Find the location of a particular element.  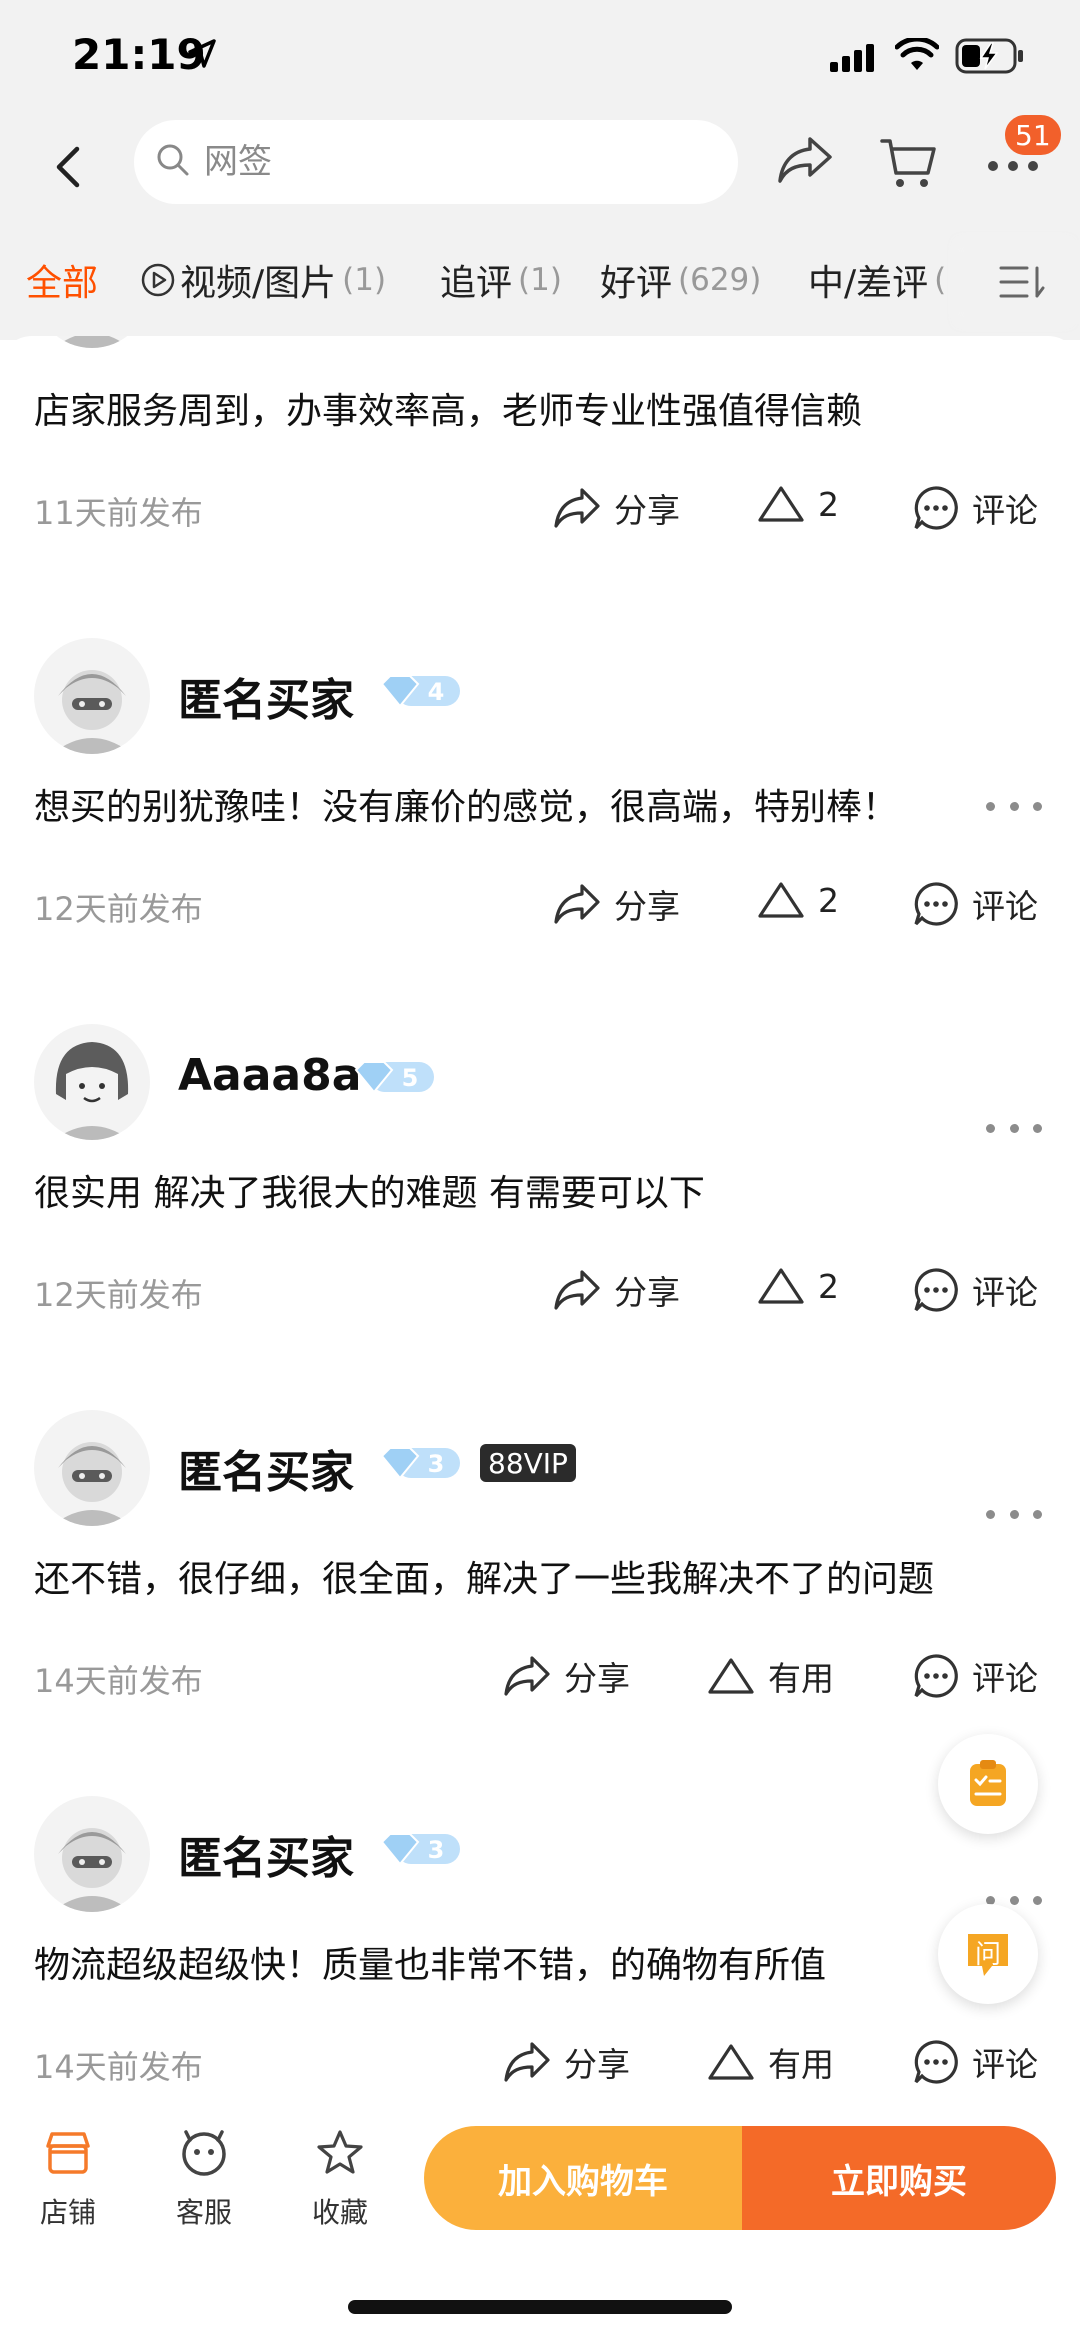

review-text: 很实用 解决了我很大的难题 有需要可以下 is located at coordinates (369, 1193).